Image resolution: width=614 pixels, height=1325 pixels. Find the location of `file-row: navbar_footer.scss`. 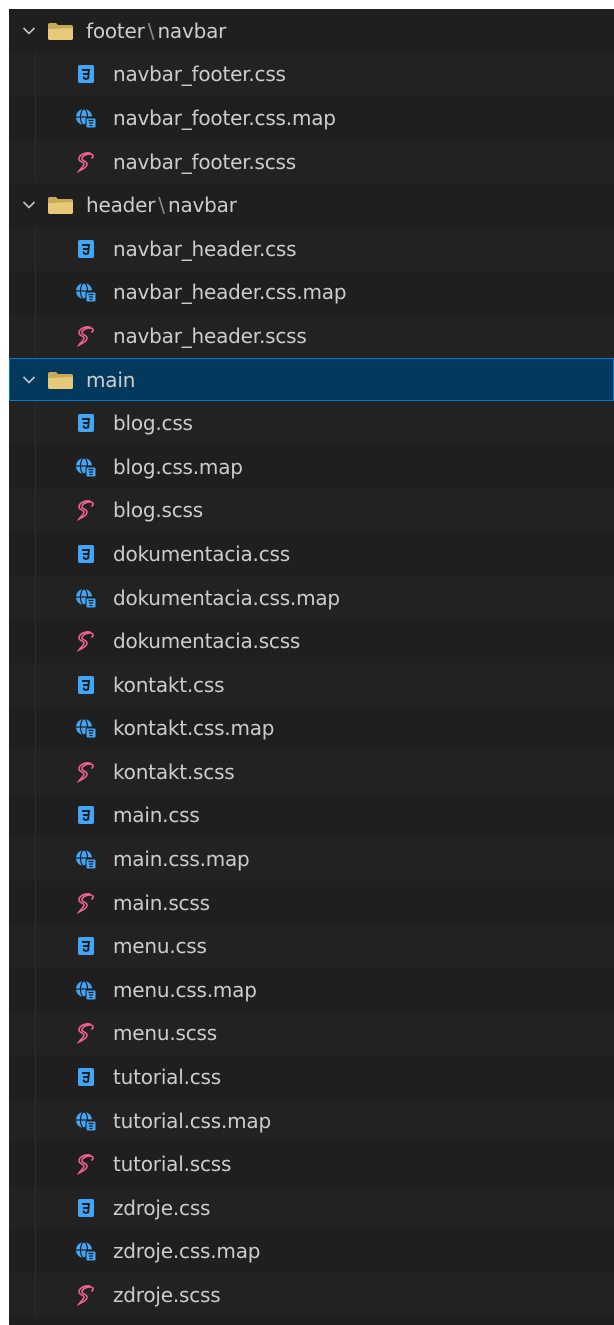

file-row: navbar_footer.scss is located at coordinates (311, 161).